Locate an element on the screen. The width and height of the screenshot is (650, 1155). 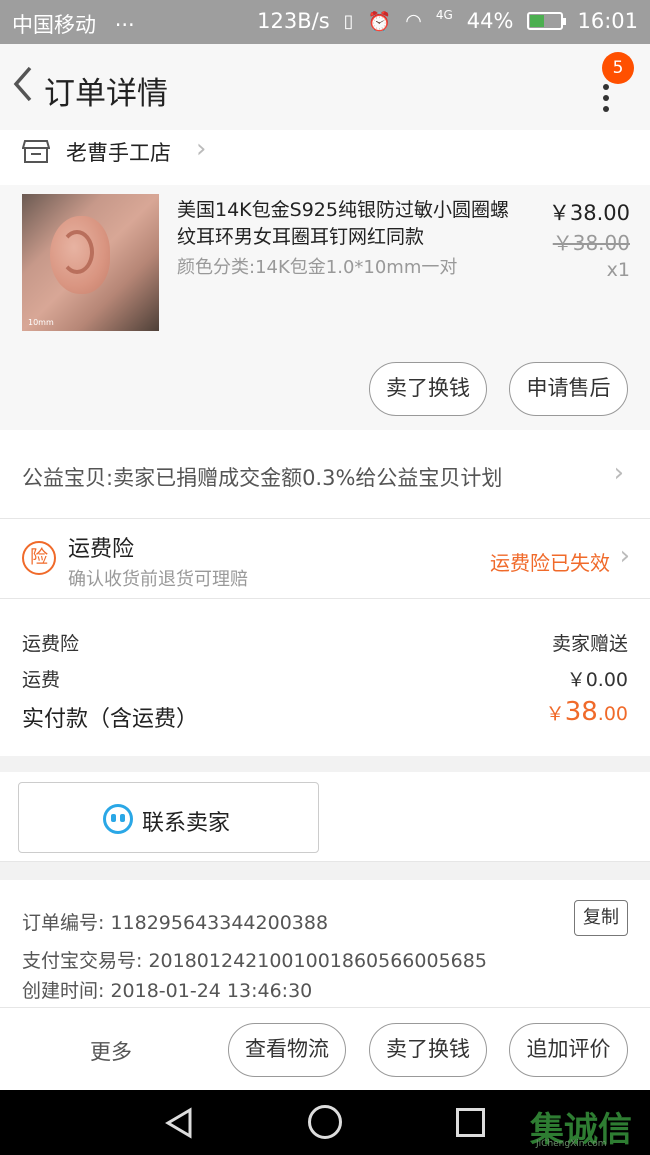
shop-row: 老曹手工店 › is located at coordinates (325, 157).